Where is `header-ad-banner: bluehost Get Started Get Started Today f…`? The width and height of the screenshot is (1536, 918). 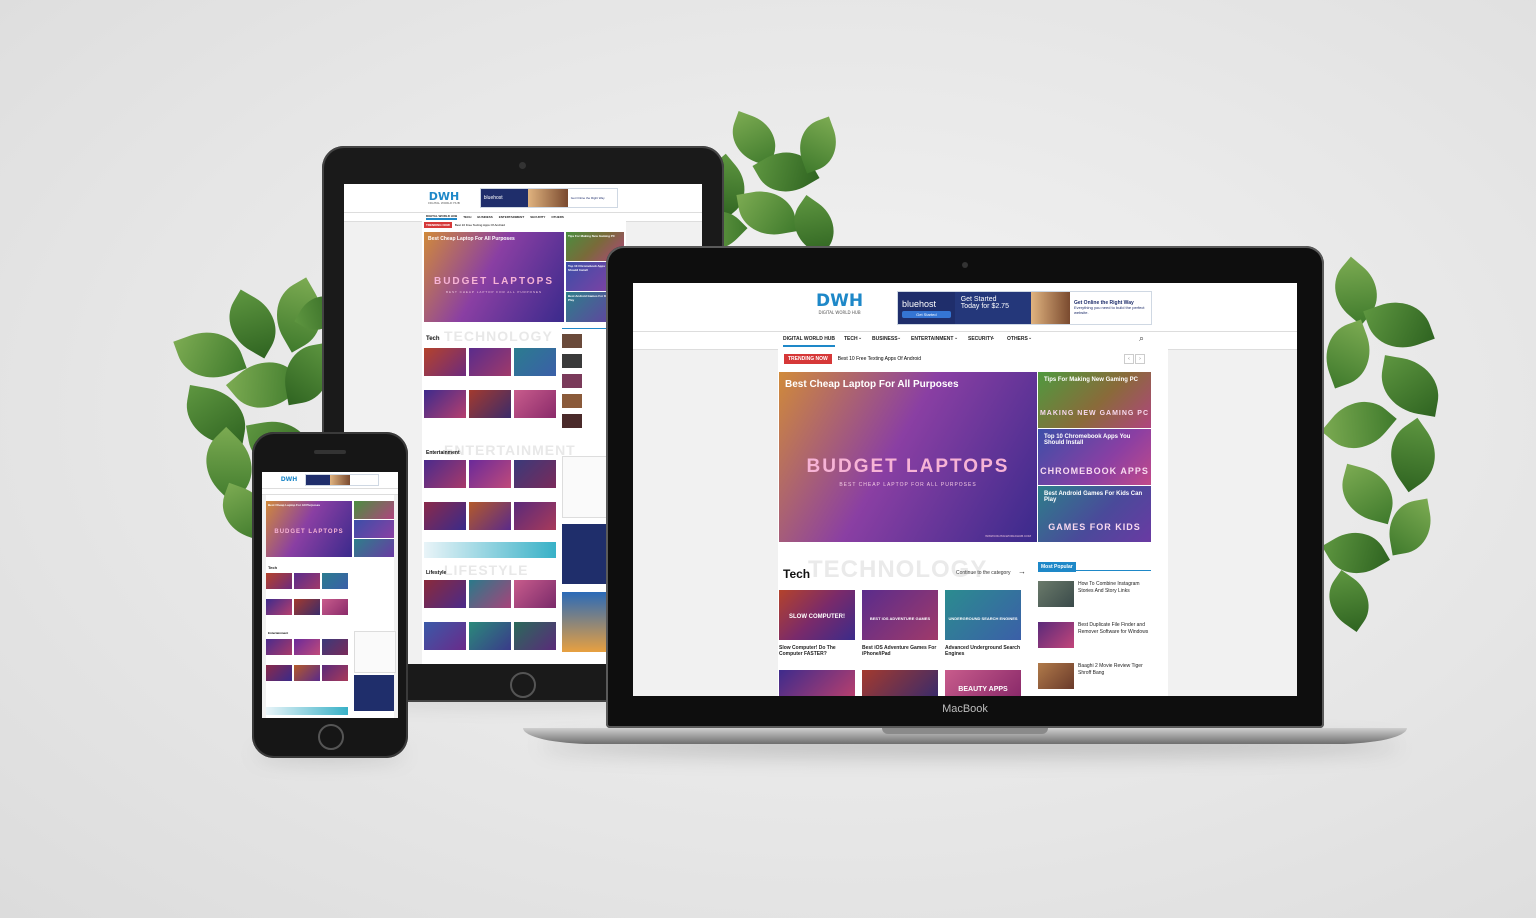 header-ad-banner: bluehost Get Started Get Started Today f… is located at coordinates (1024, 308).